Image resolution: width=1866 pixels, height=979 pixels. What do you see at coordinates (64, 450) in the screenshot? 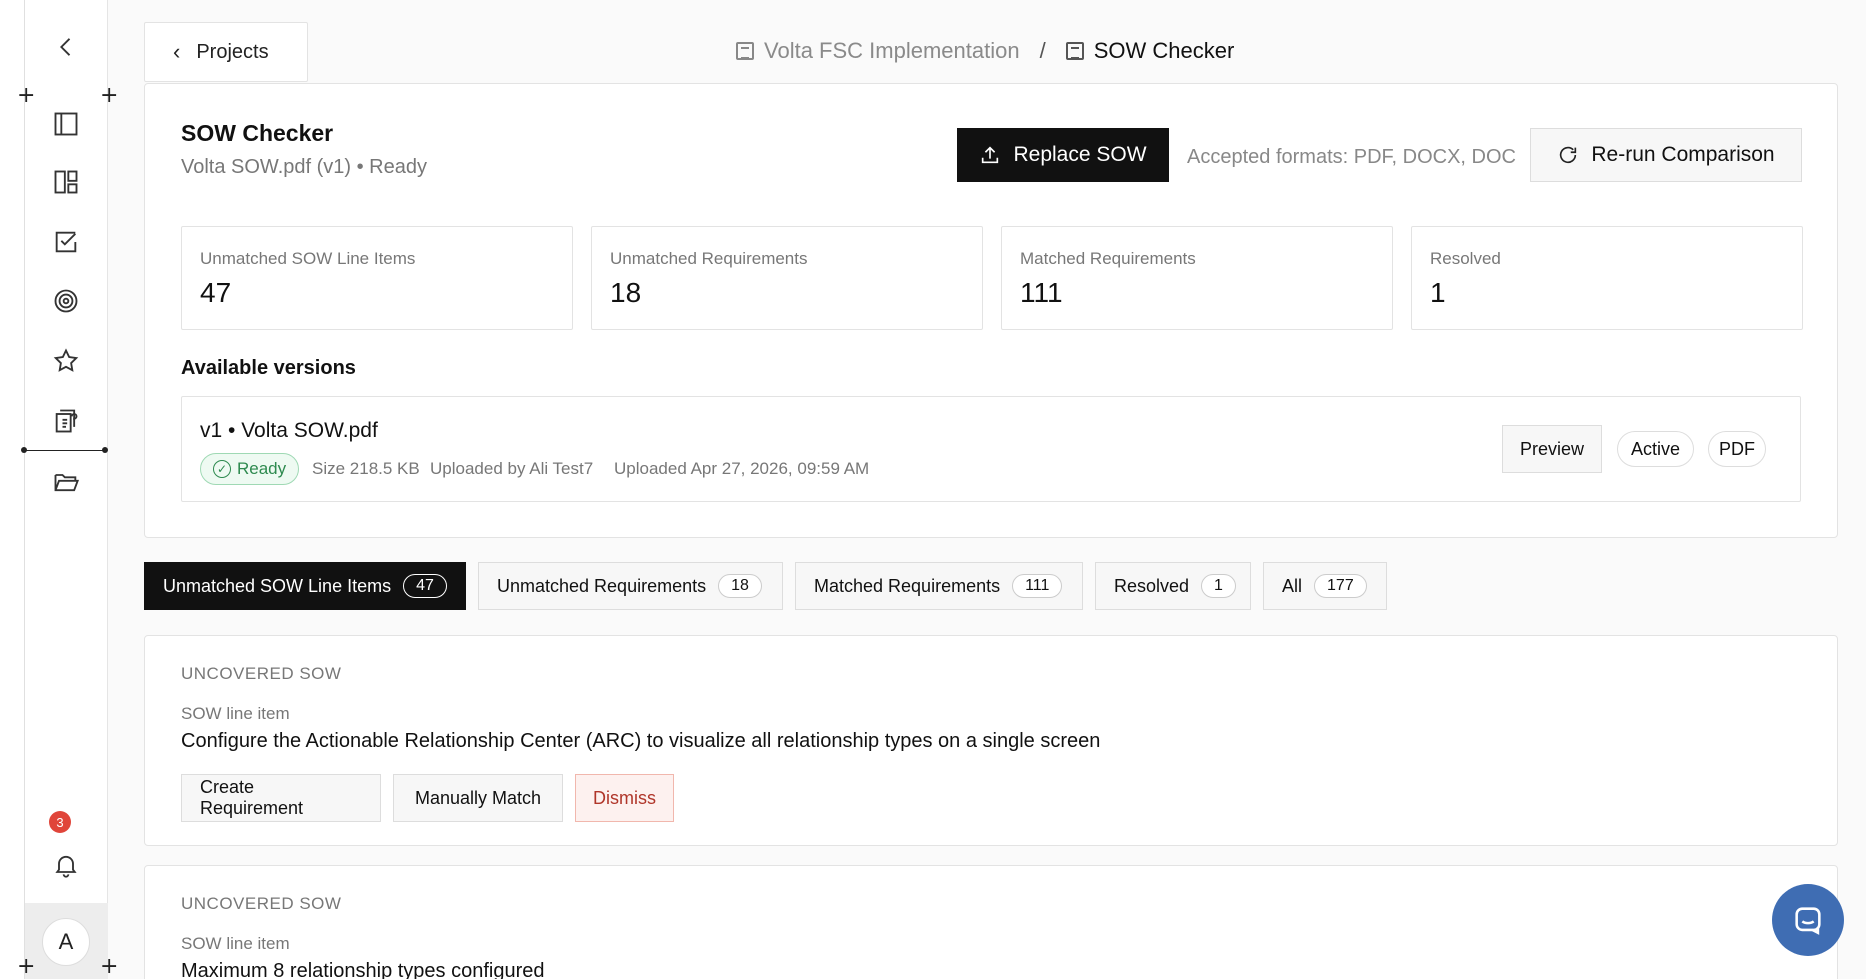
I see `sidebar-divider` at bounding box center [64, 450].